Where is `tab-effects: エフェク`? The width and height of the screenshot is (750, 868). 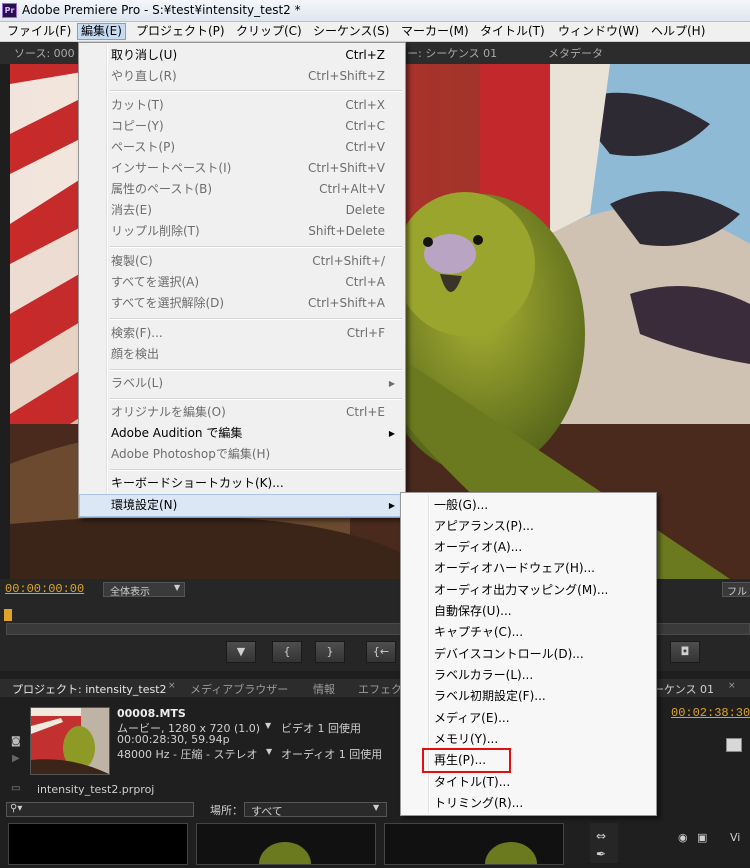 tab-effects: エフェク is located at coordinates (380, 689).